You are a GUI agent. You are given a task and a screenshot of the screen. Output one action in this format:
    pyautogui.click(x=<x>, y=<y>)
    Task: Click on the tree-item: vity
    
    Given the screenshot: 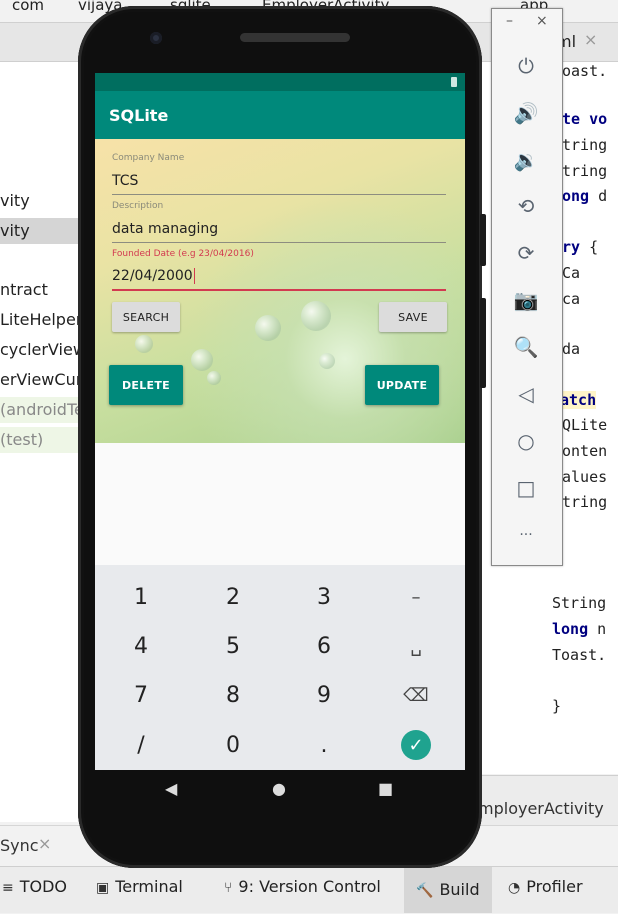 What is the action you would take?
    pyautogui.click(x=40, y=201)
    